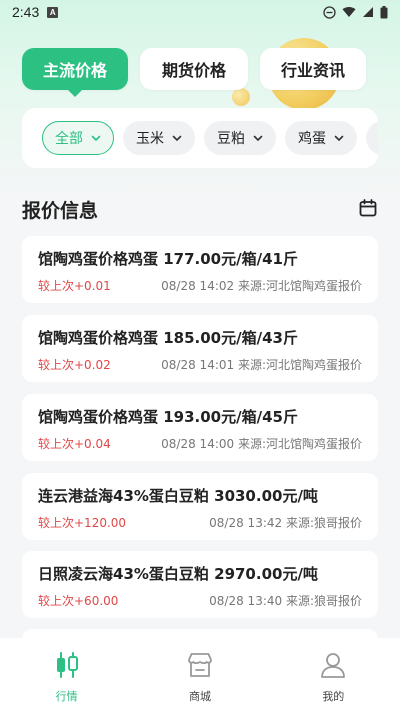  I want to click on quote-title: 馆陶鸡蛋价格鸡蛋 177.00元/箱/41斤, so click(168, 259).